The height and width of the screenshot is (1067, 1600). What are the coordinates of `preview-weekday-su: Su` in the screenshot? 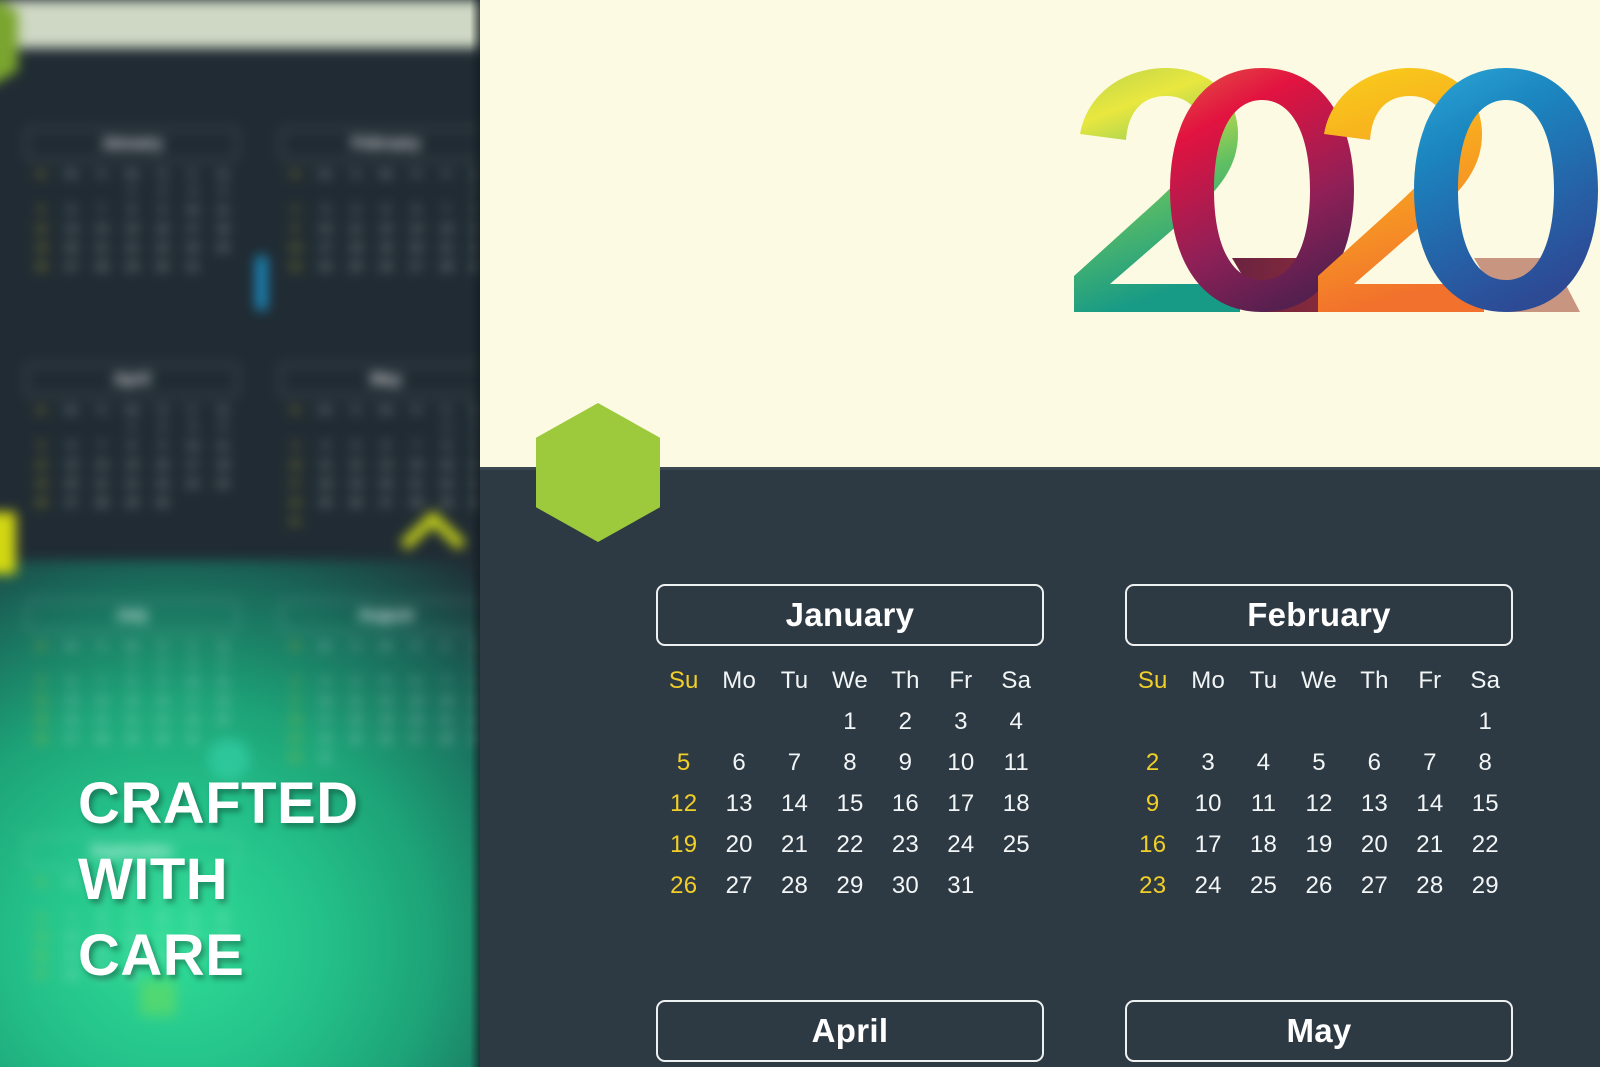 It's located at (41, 174).